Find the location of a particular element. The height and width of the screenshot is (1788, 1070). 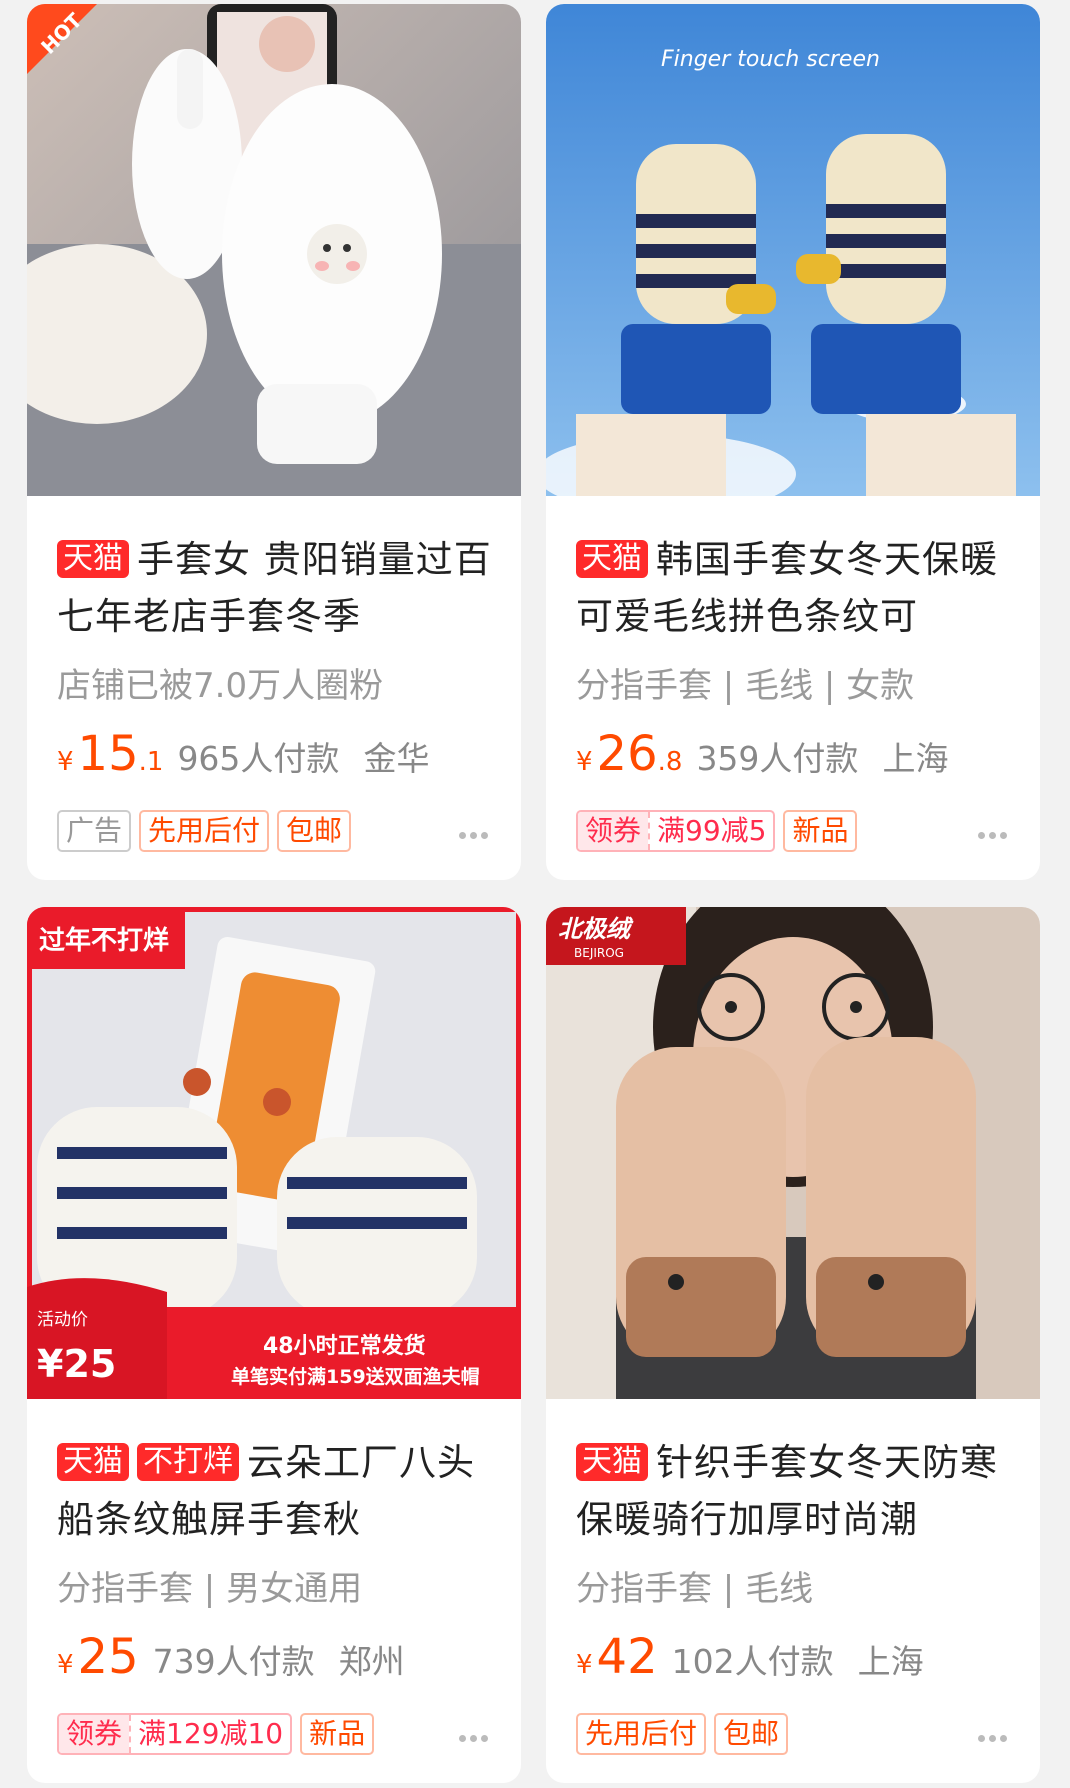

price-main: 15 is located at coordinates (108, 754).